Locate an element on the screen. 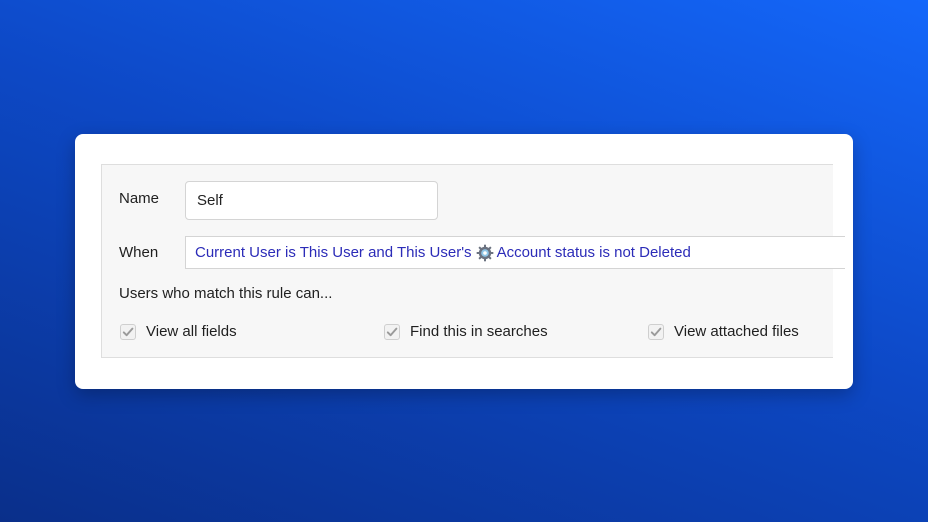  checkbox-view-all-fields is located at coordinates (128, 331).